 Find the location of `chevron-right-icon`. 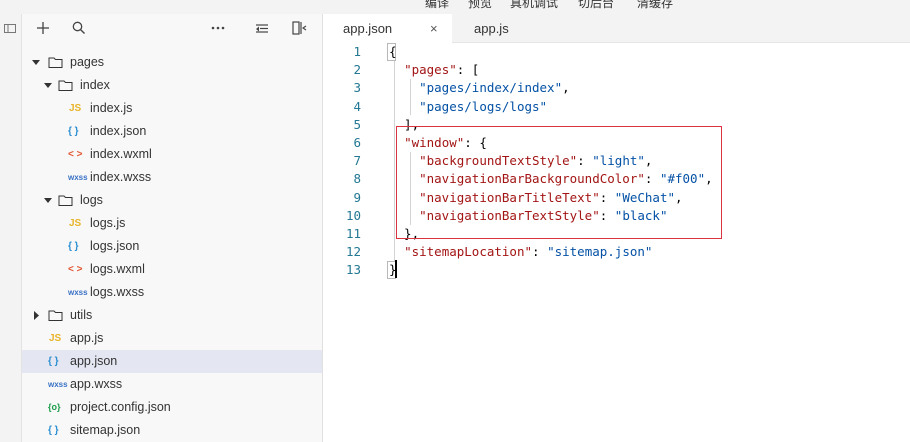

chevron-right-icon is located at coordinates (36, 315).